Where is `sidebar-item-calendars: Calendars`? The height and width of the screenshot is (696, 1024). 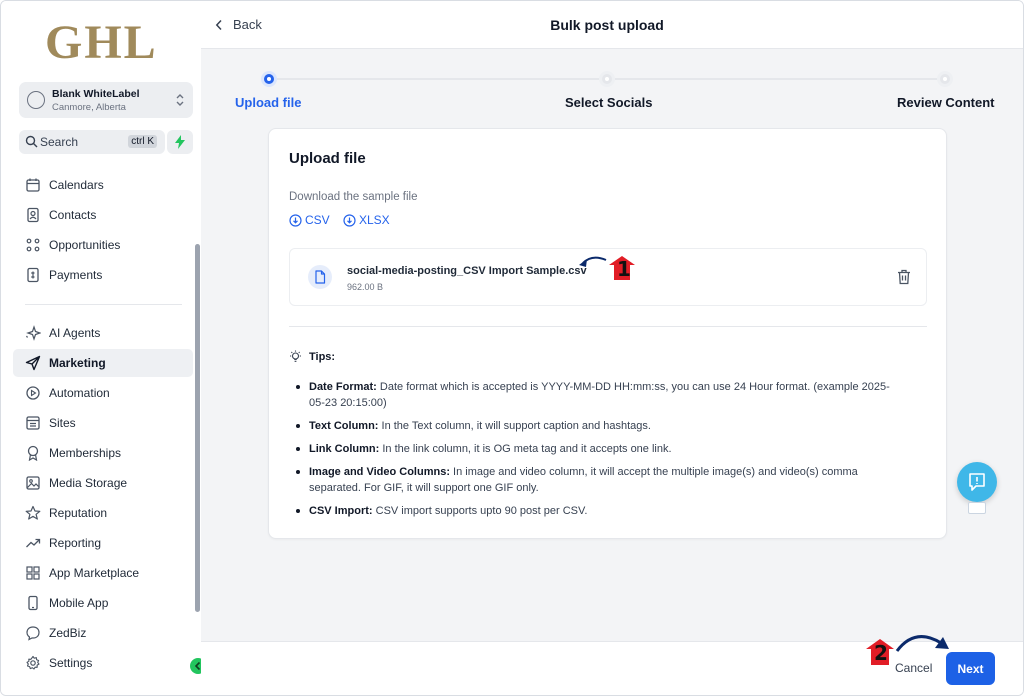
sidebar-item-calendars: Calendars is located at coordinates (103, 185).